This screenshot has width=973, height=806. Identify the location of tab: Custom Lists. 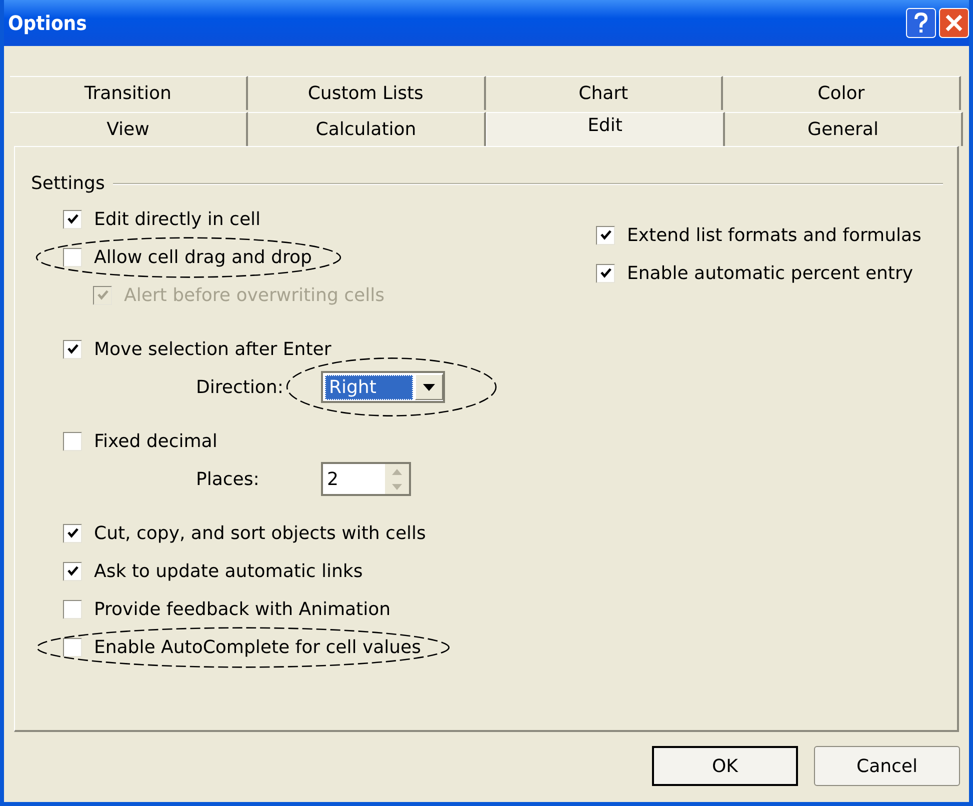
(367, 93).